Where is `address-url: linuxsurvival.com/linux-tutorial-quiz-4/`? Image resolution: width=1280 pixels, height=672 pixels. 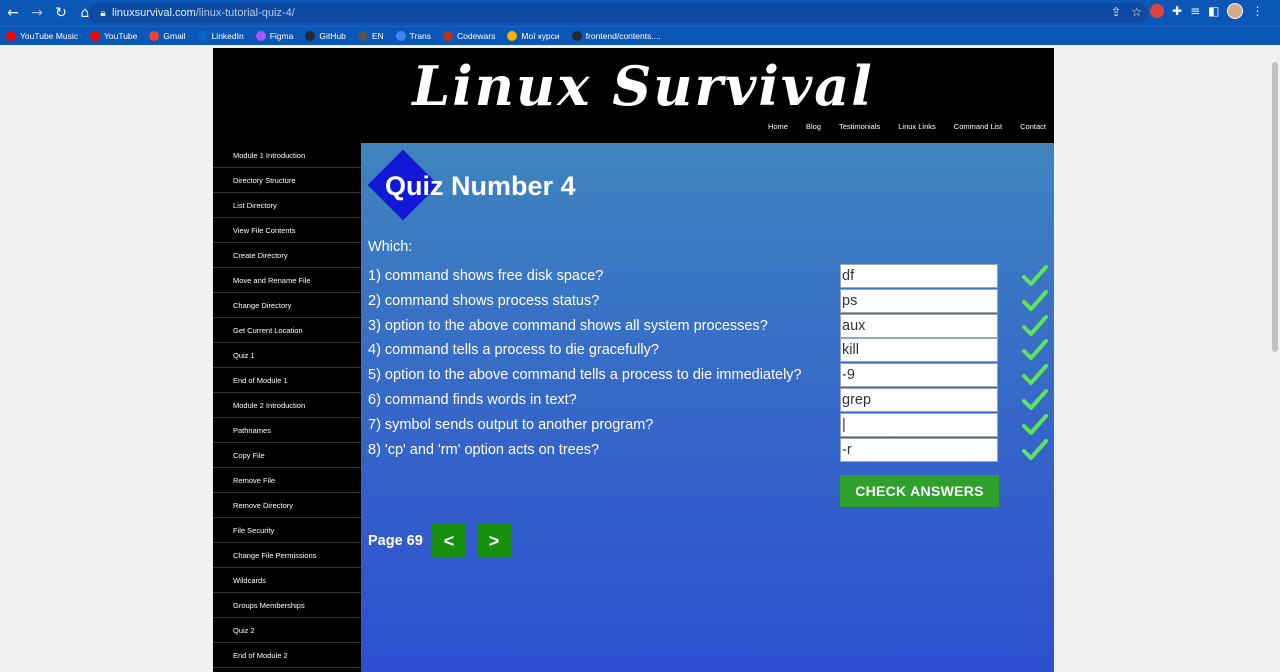 address-url: linuxsurvival.com/linux-tutorial-quiz-4/ is located at coordinates (203, 13).